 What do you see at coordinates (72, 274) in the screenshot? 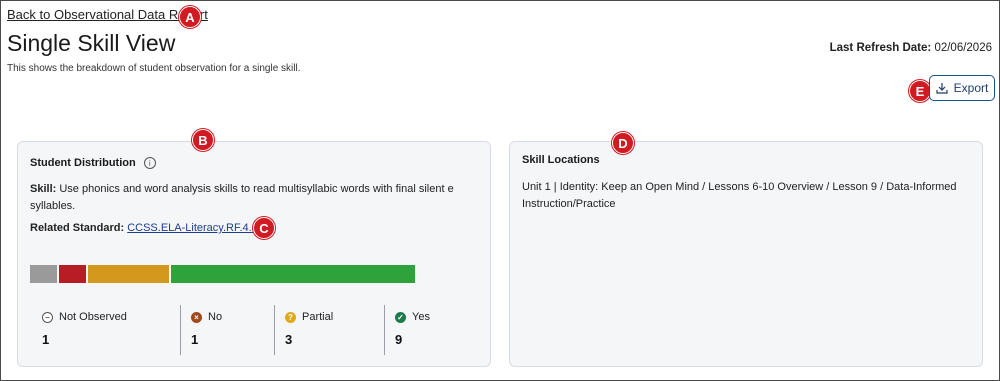
I see `bar-segment-no` at bounding box center [72, 274].